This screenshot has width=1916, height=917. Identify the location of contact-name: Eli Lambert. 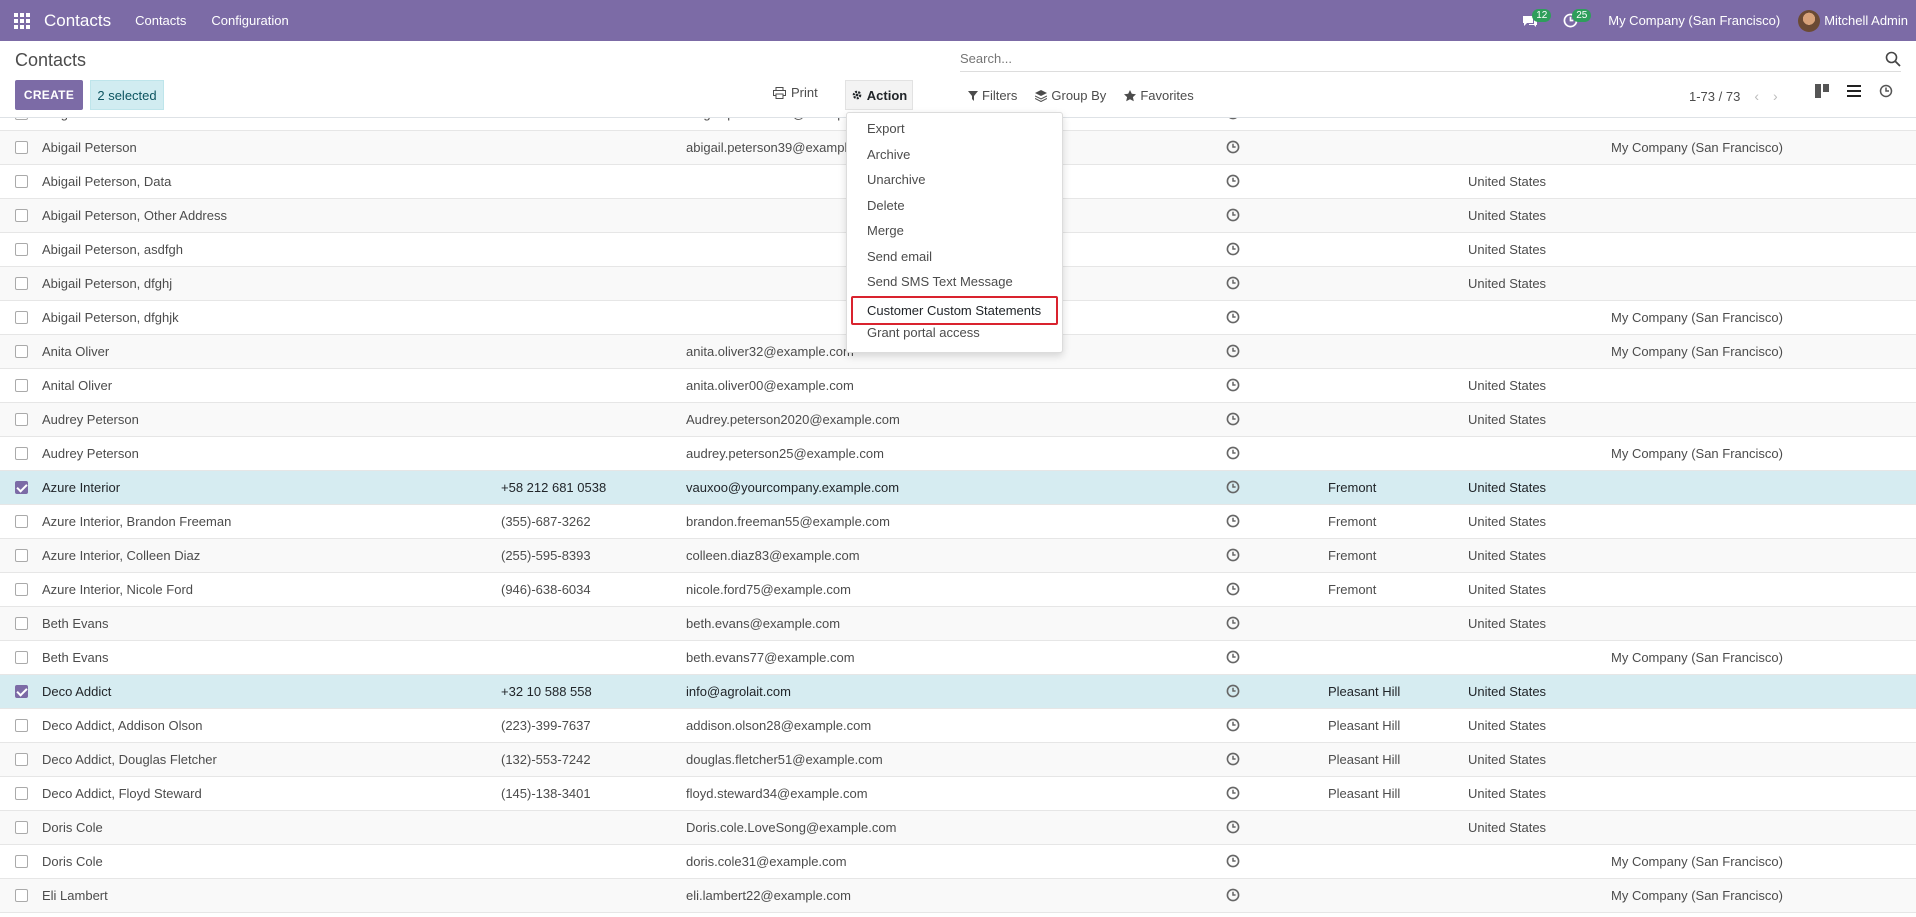
(75, 895).